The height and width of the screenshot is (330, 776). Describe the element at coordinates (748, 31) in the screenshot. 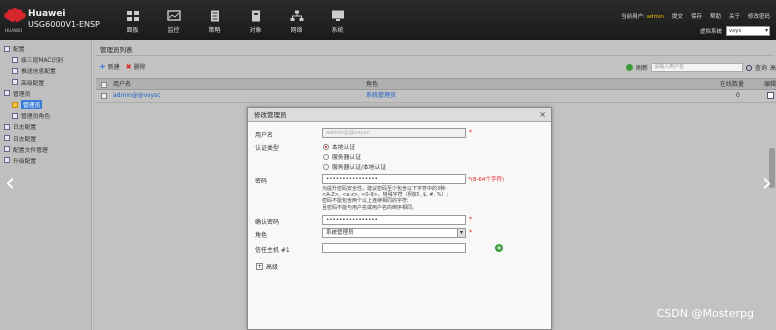

I see `vsys-select: vsys` at that location.